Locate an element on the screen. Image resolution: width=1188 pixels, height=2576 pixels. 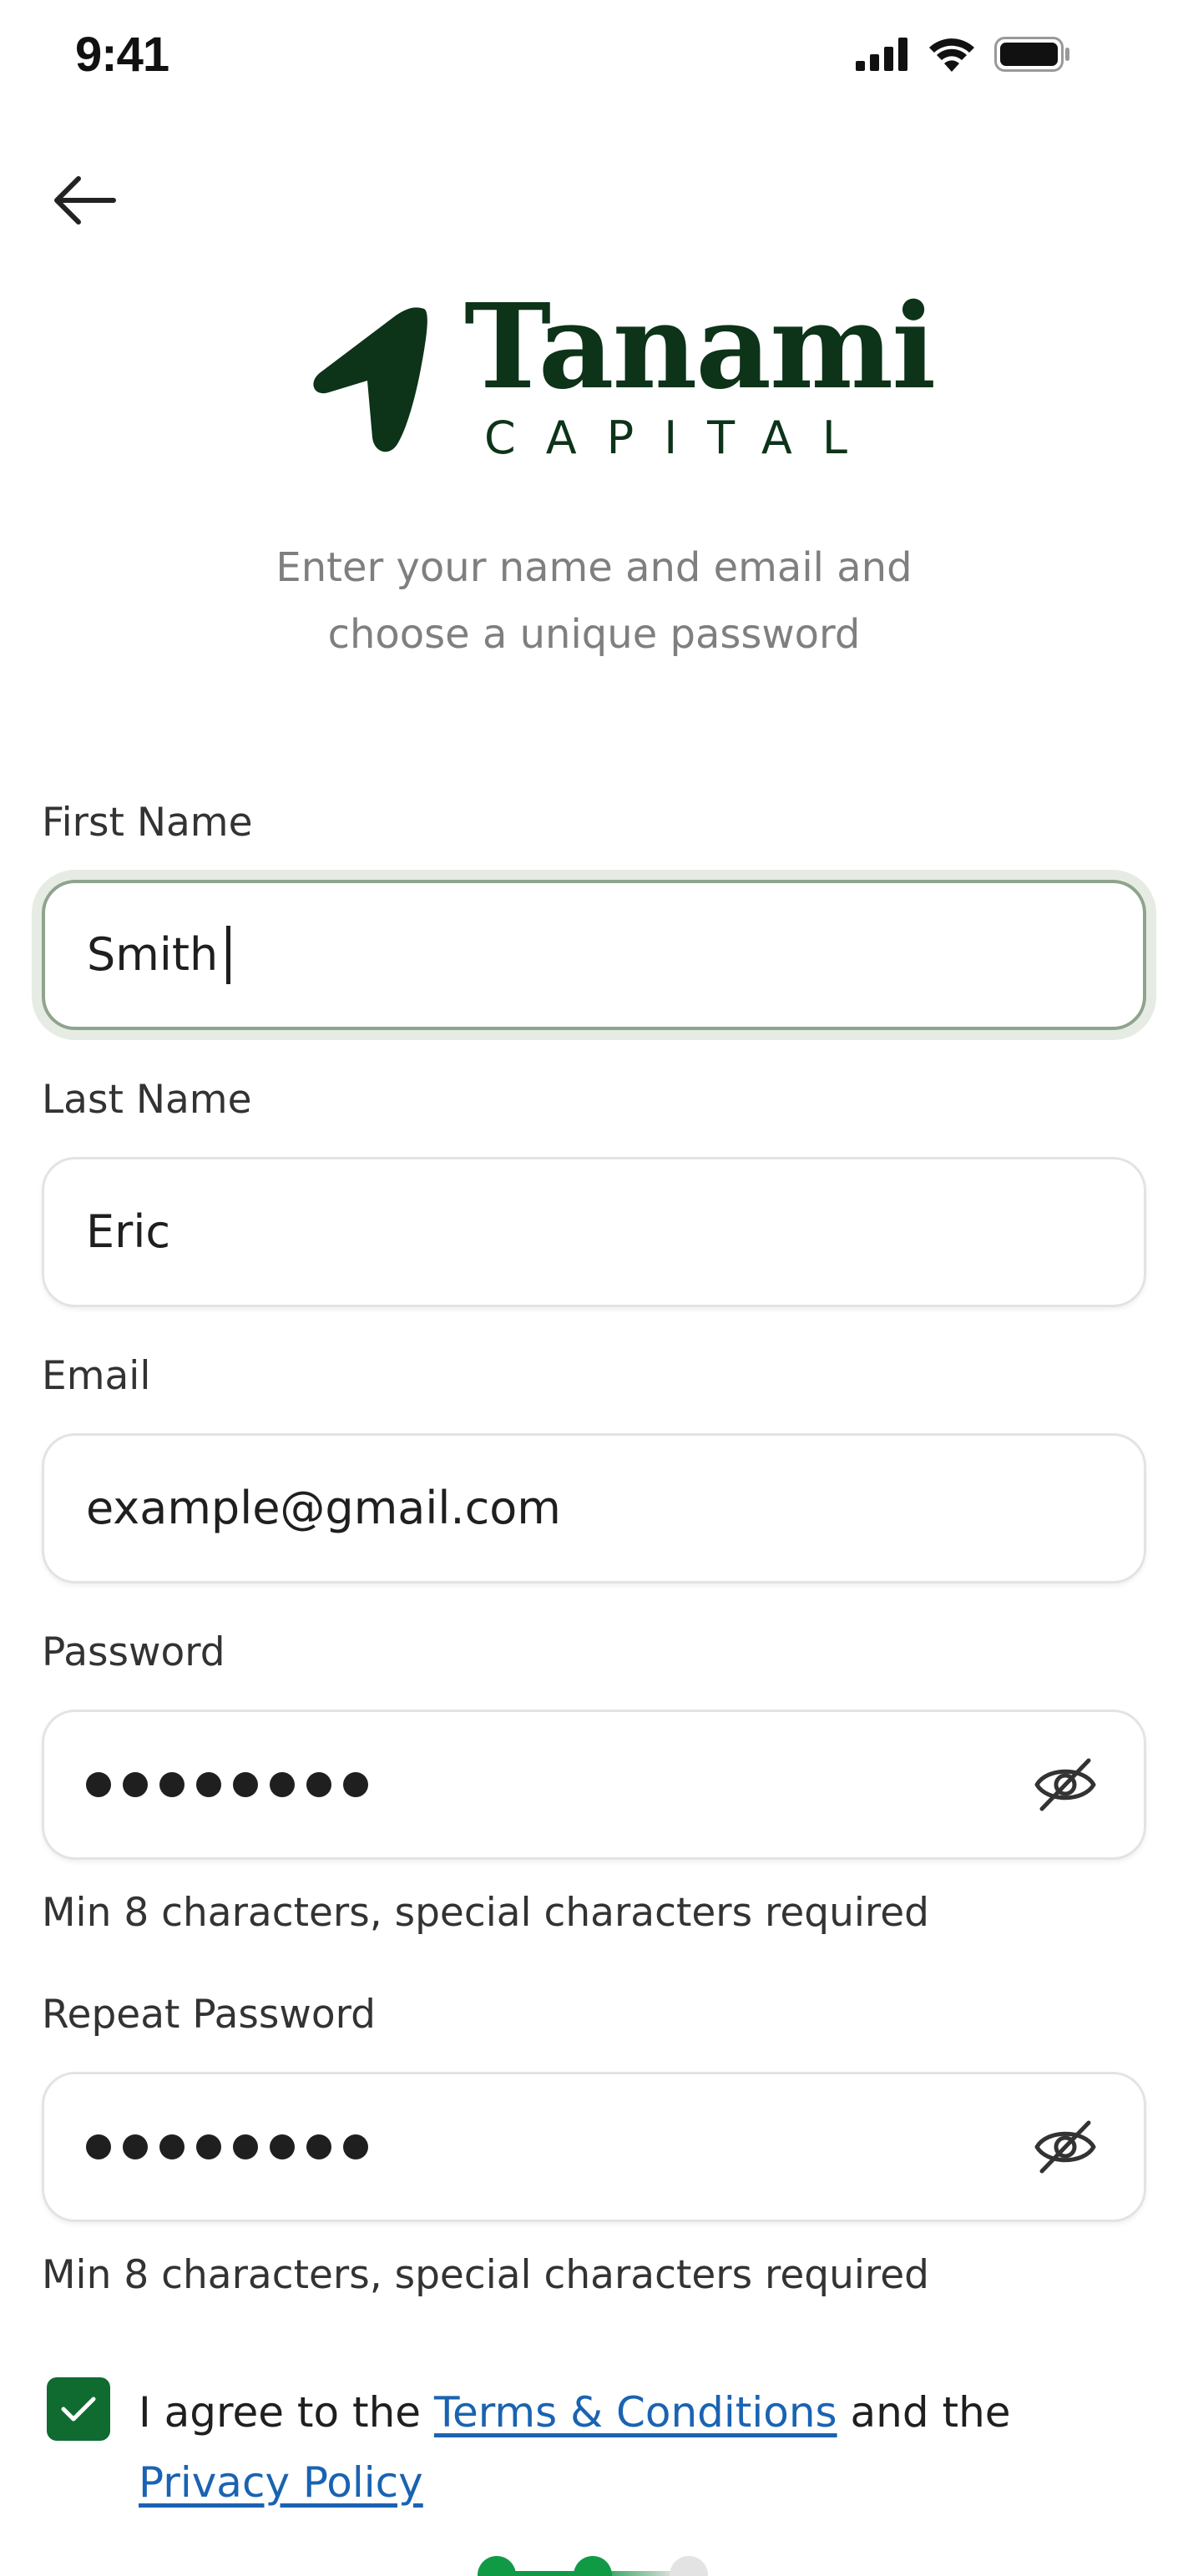
logo-subtitle: CAPITAL is located at coordinates (681, 438).